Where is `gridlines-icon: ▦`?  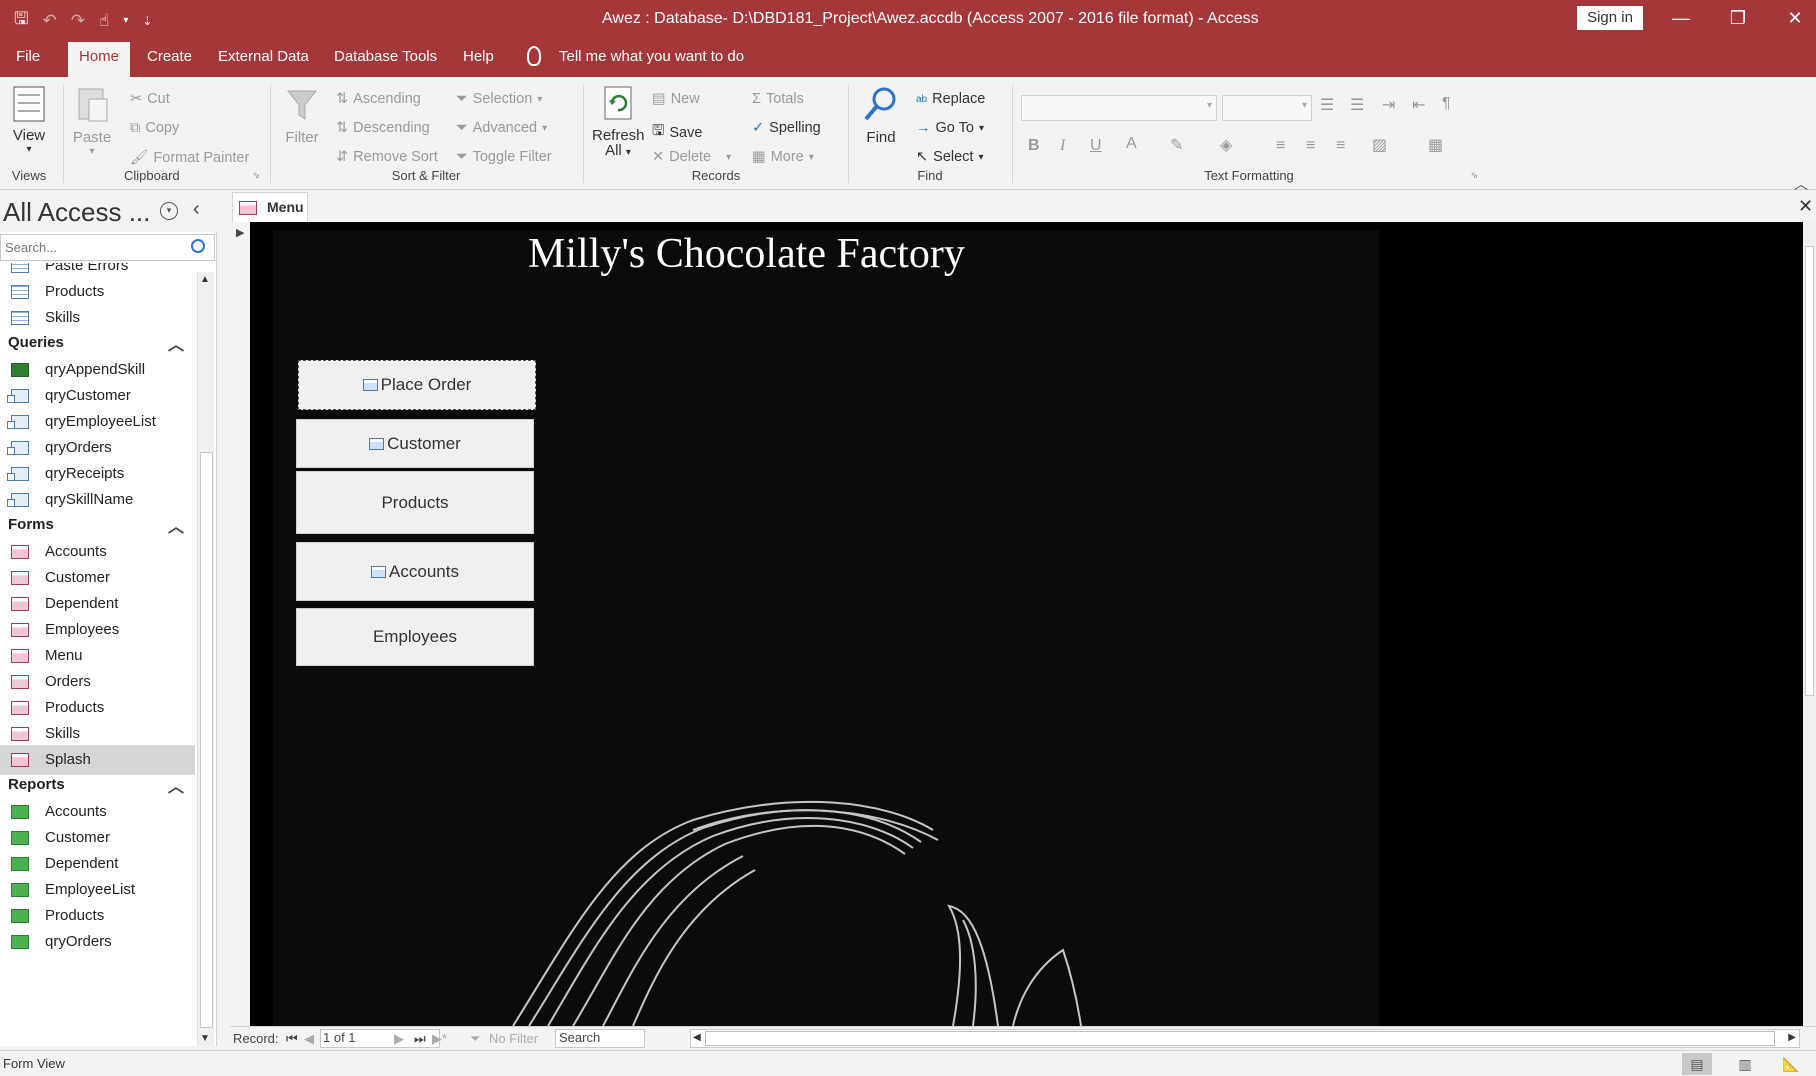
gridlines-icon: ▦ is located at coordinates (1435, 145).